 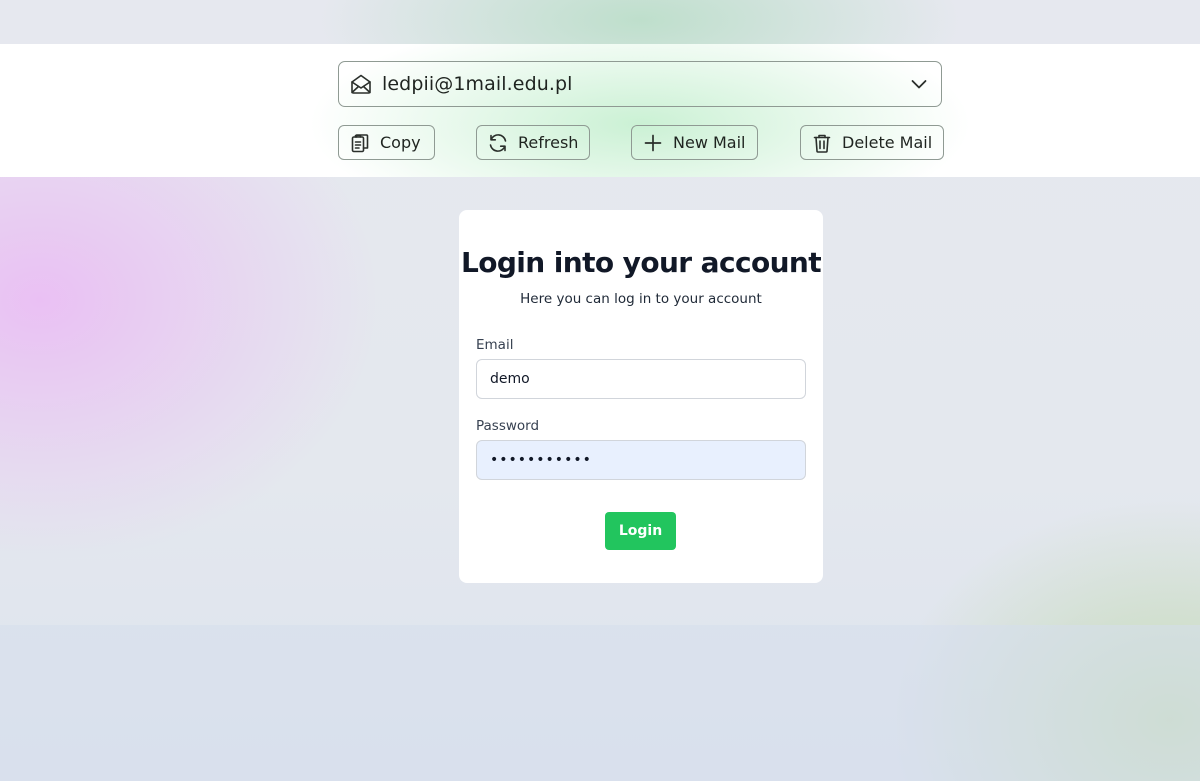 What do you see at coordinates (641, 379) in the screenshot?
I see `email-field` at bounding box center [641, 379].